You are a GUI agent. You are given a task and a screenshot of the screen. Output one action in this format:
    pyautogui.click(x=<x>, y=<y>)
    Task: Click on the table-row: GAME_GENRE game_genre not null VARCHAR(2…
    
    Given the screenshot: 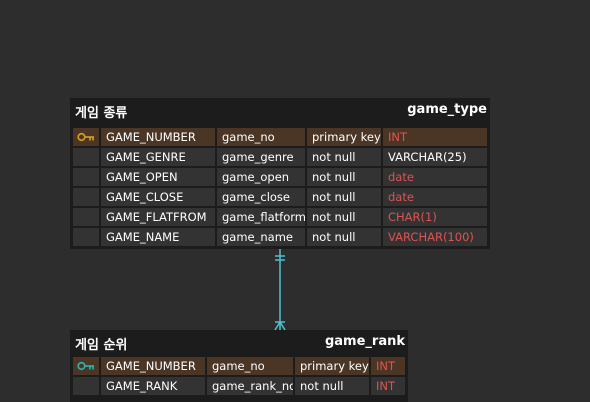 What is the action you would take?
    pyautogui.click(x=280, y=157)
    